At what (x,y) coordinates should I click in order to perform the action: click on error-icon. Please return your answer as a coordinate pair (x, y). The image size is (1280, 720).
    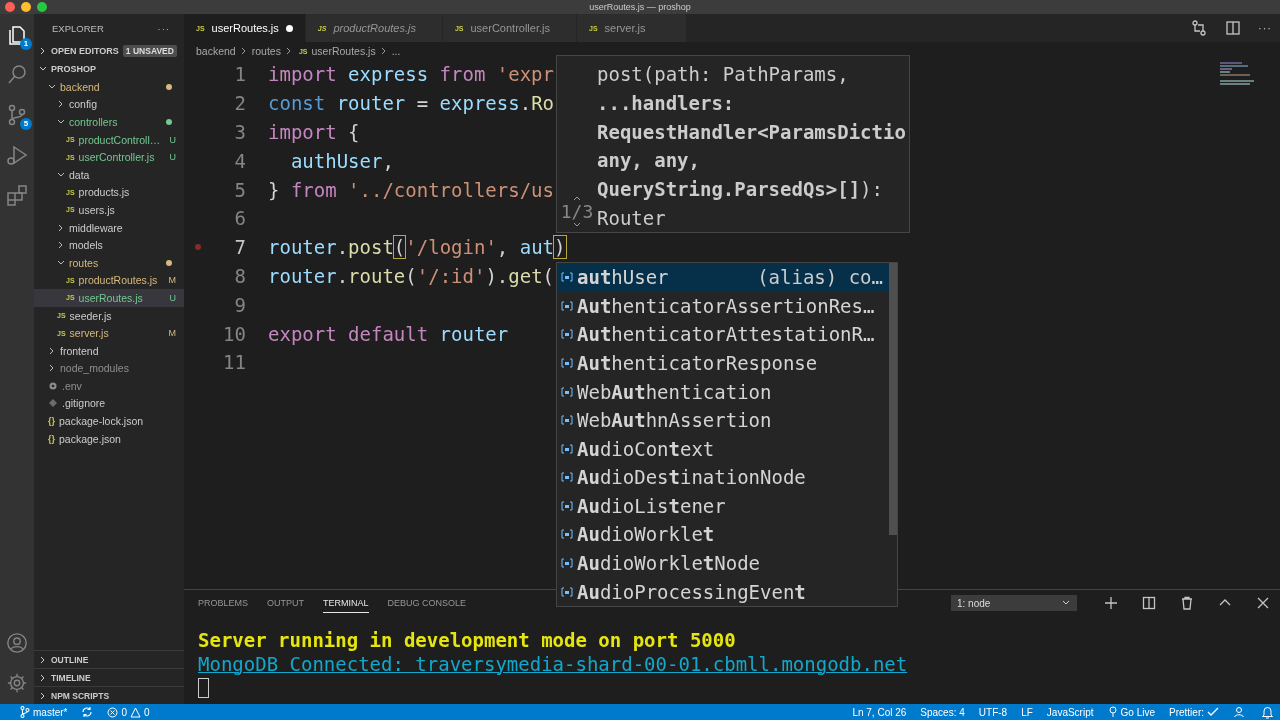
    Looking at the image, I should click on (113, 712).